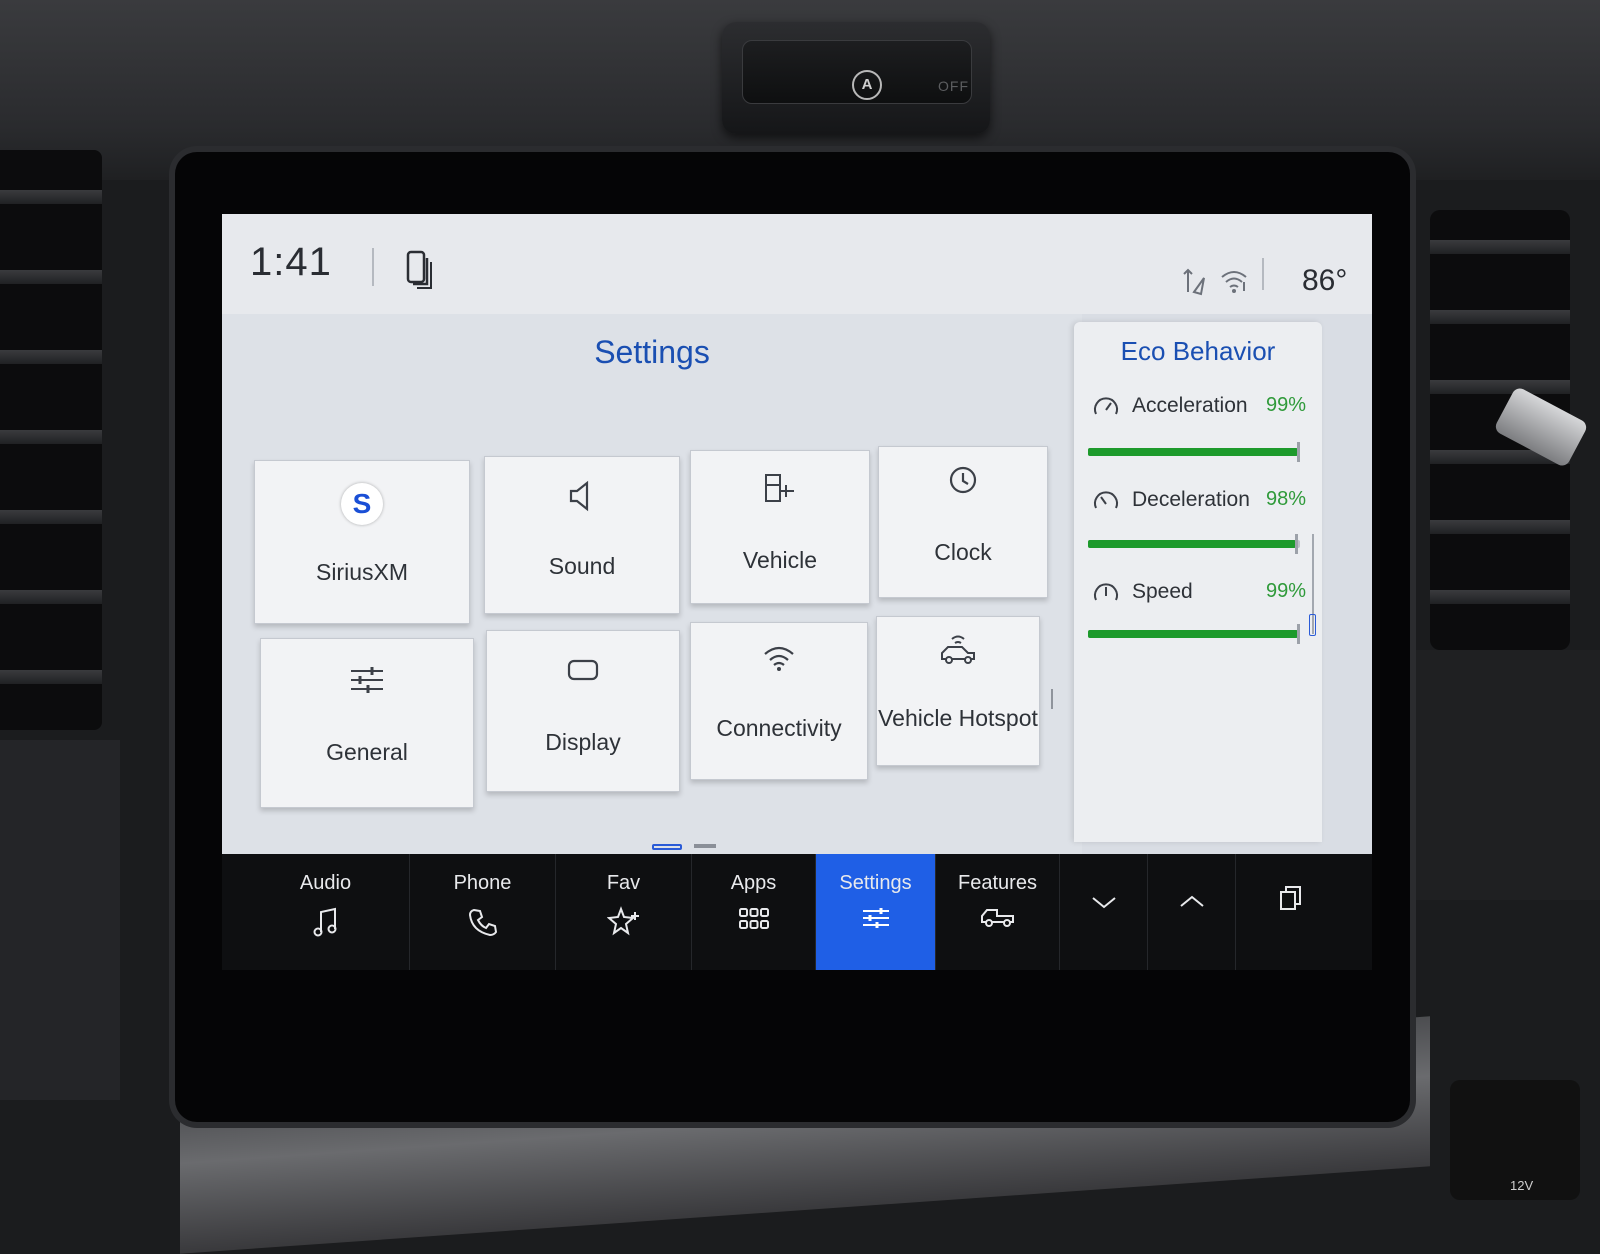  I want to click on tile-label: Vehicle, so click(780, 560).